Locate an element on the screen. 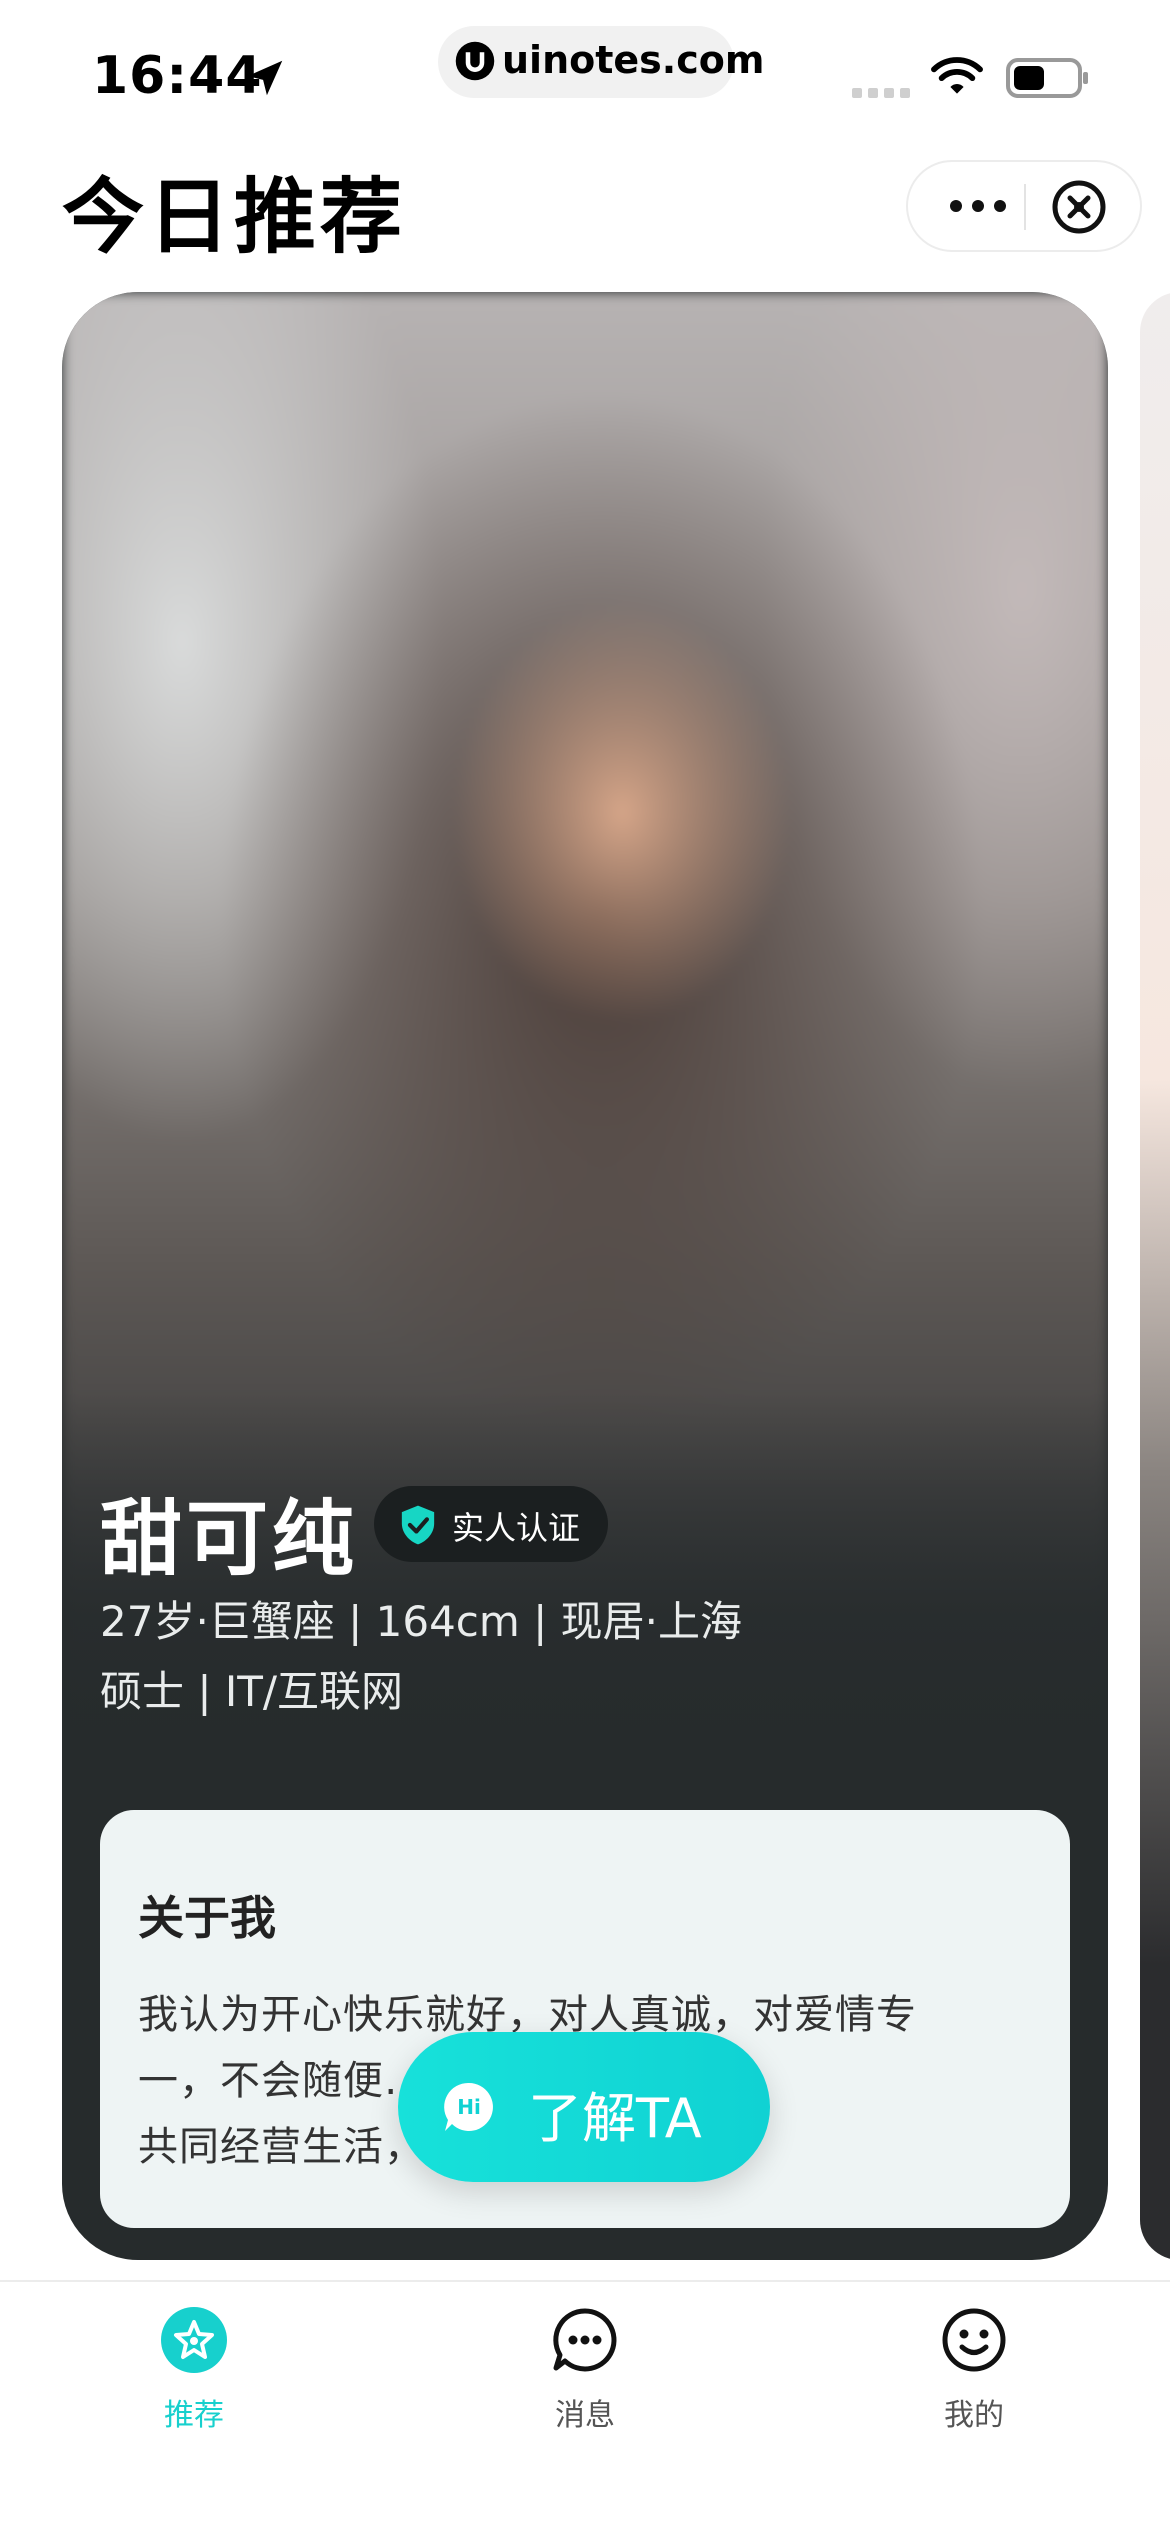 The height and width of the screenshot is (2534, 1170). learn-more-label: 了解TA is located at coordinates (615, 2118).